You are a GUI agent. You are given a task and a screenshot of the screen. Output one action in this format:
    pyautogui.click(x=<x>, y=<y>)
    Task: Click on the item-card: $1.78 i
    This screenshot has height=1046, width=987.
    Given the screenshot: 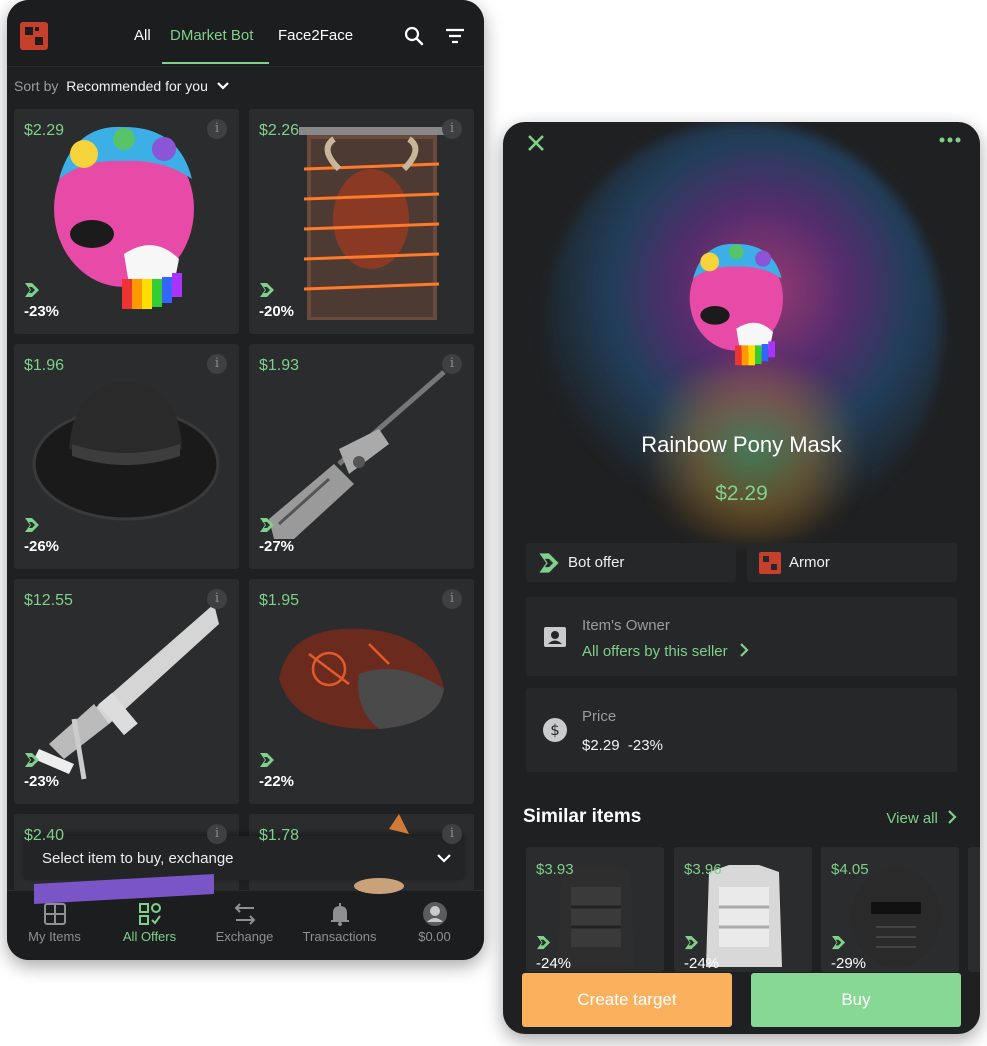 What is the action you would take?
    pyautogui.click(x=361, y=887)
    